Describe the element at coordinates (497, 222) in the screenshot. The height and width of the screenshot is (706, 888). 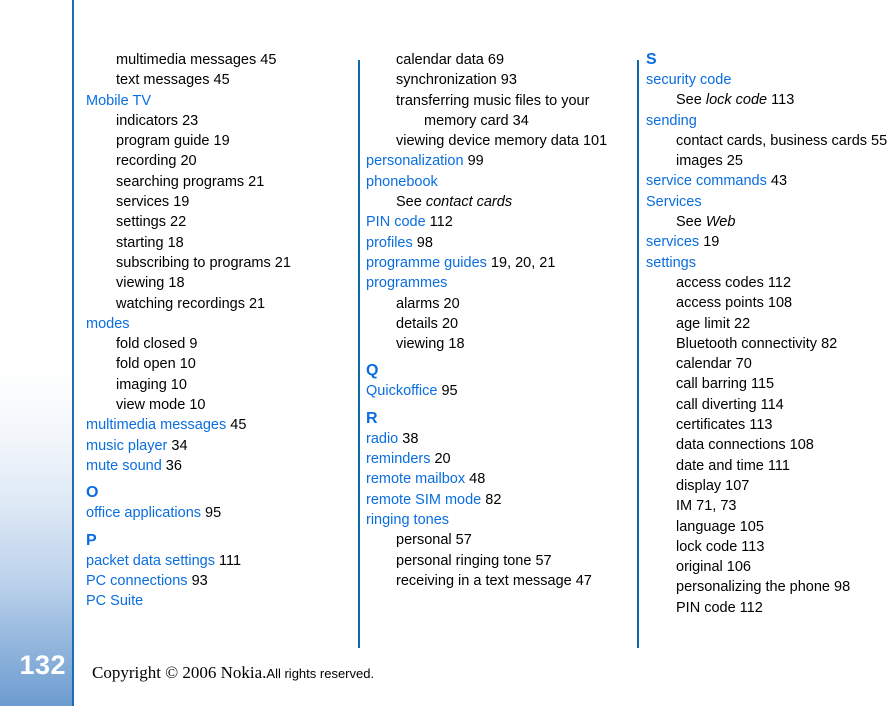
I see `index-entry: PIN code 112` at that location.